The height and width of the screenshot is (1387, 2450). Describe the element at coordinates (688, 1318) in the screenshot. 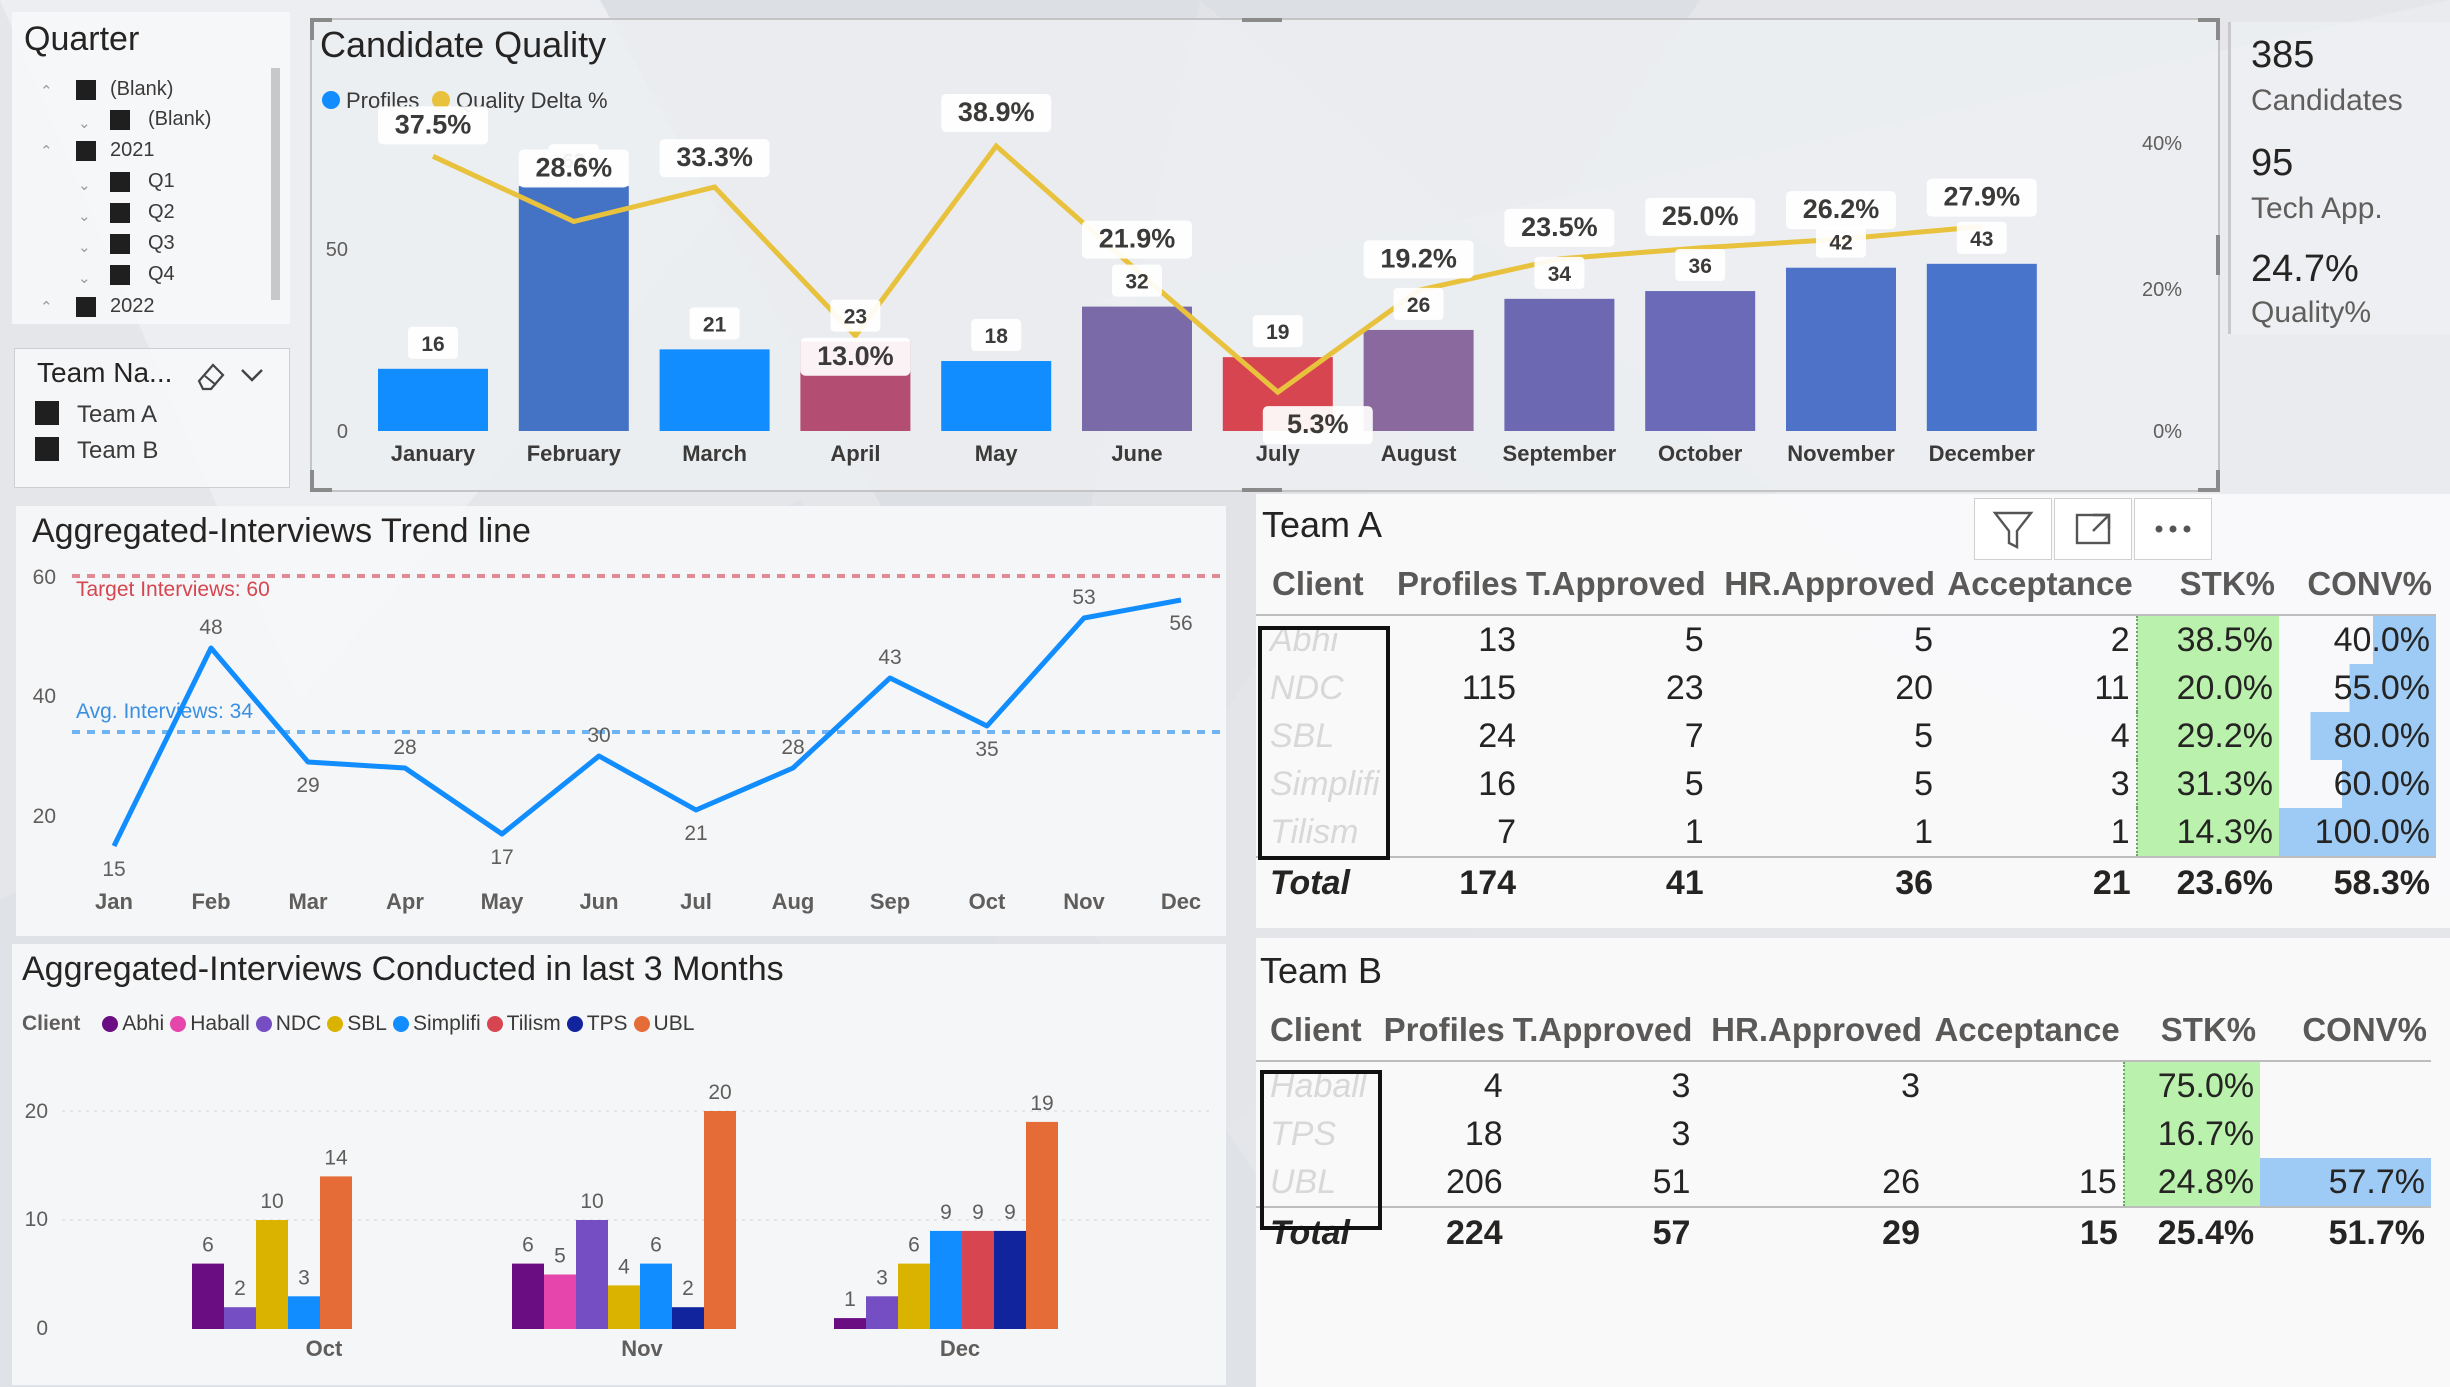

I see `bar-tps-nov` at that location.